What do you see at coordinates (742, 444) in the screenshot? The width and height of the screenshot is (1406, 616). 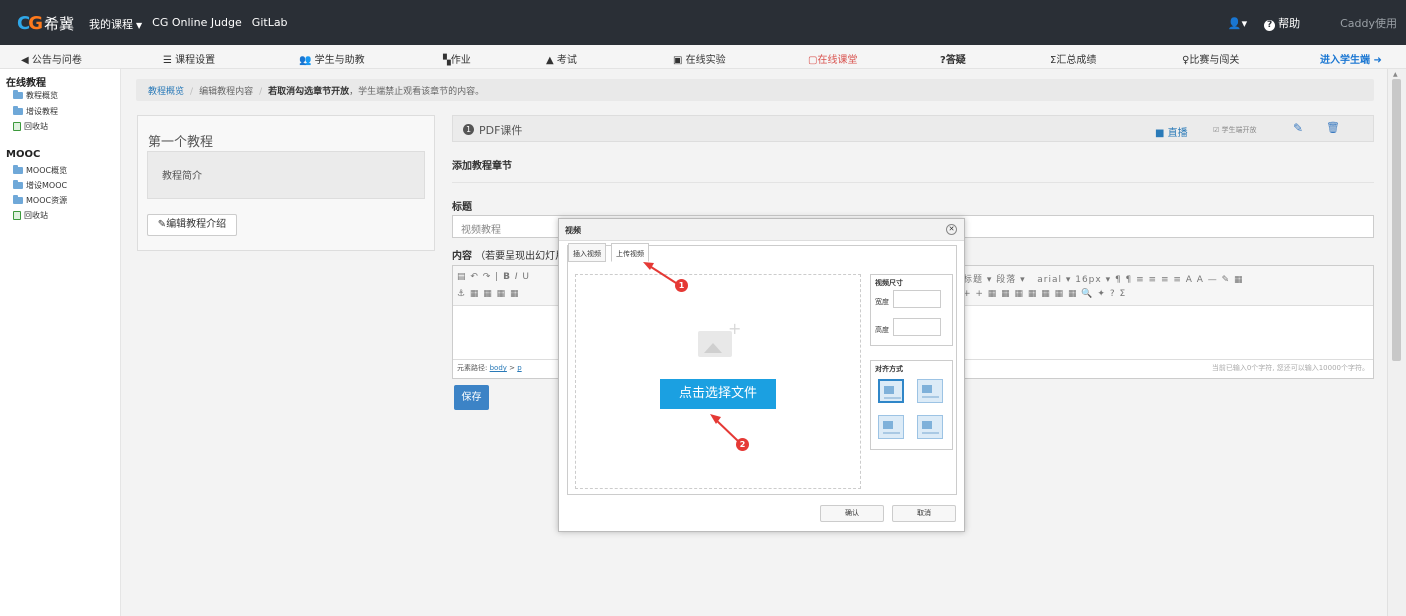 I see `step-badge-2: 2` at bounding box center [742, 444].